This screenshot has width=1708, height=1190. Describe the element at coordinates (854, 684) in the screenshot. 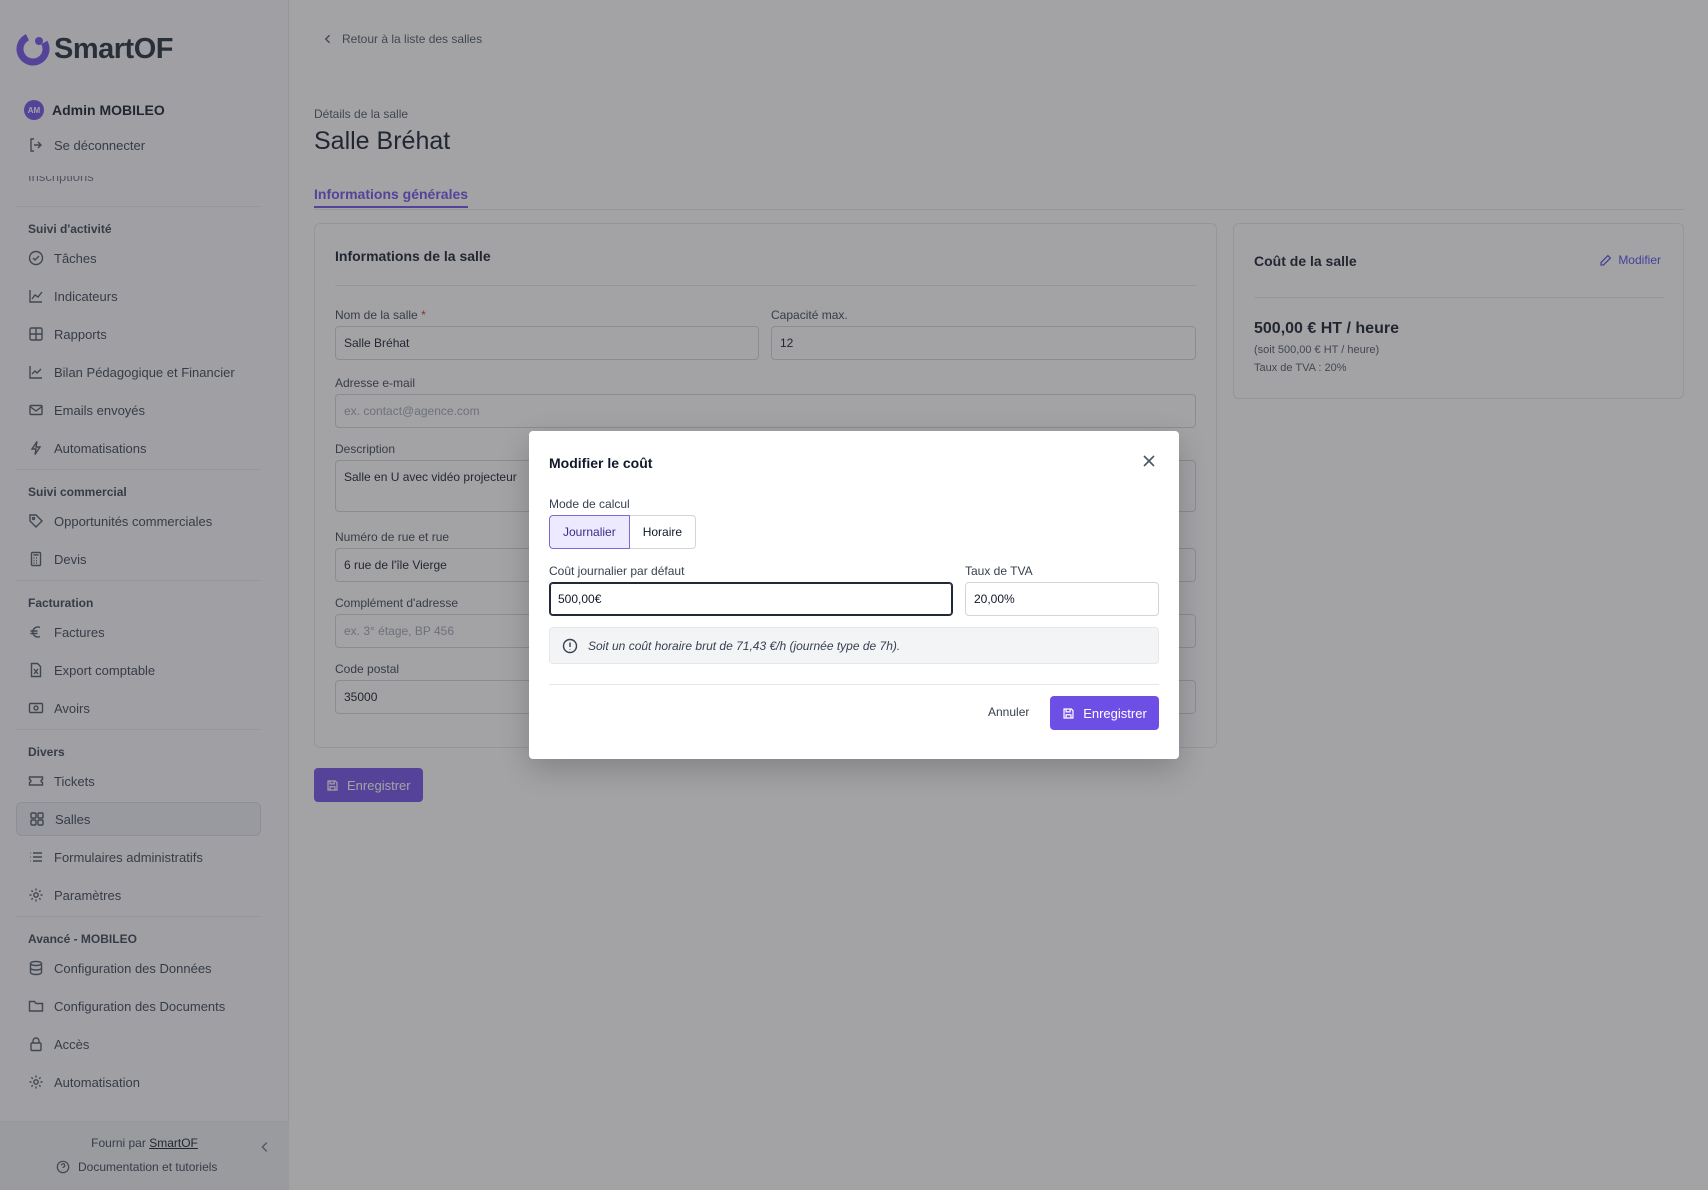

I see `modal-divider` at that location.